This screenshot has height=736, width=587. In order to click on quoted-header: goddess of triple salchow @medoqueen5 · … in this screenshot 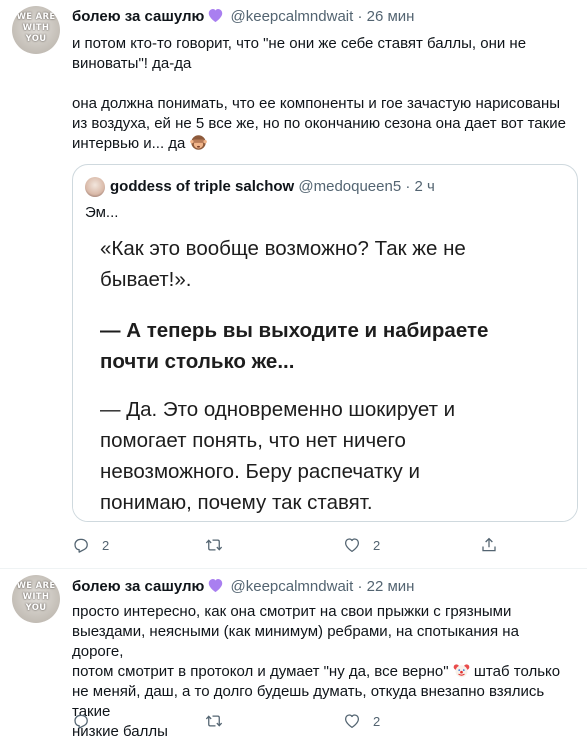, I will do `click(272, 187)`.